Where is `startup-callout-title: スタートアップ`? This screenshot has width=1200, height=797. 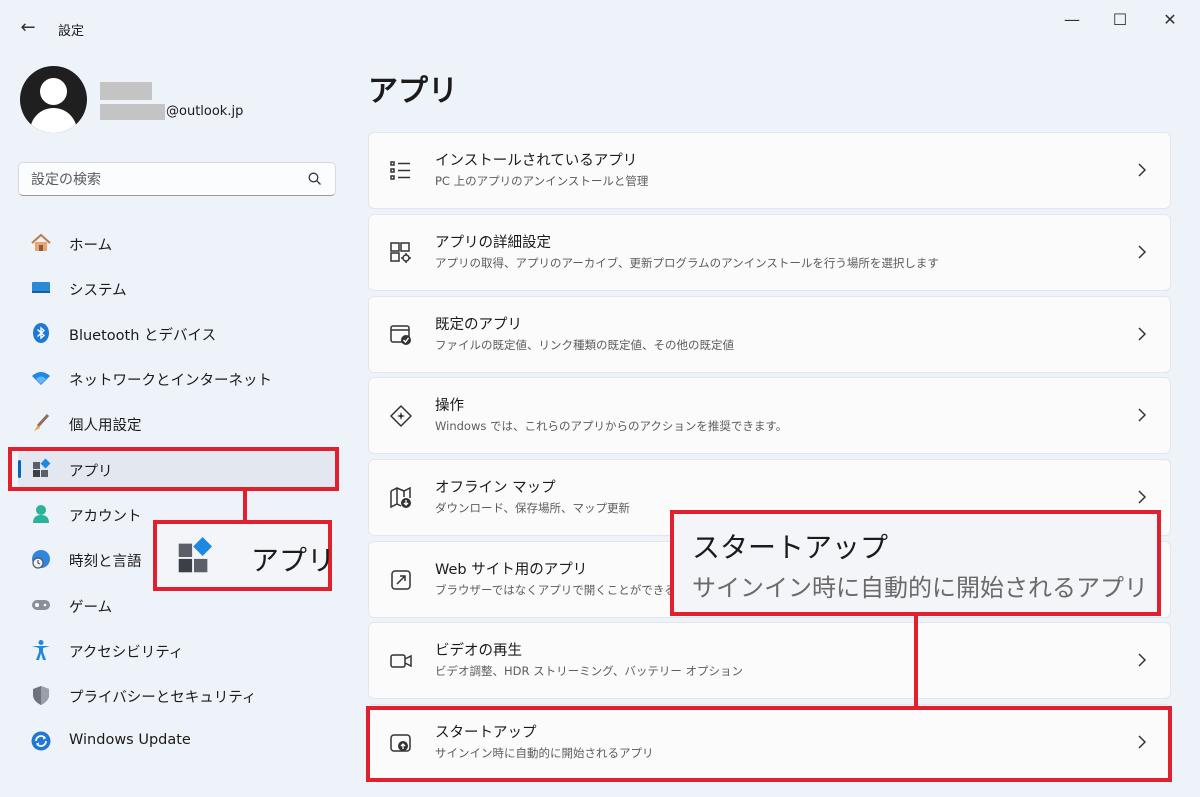
startup-callout-title: スタートアップ is located at coordinates (790, 547).